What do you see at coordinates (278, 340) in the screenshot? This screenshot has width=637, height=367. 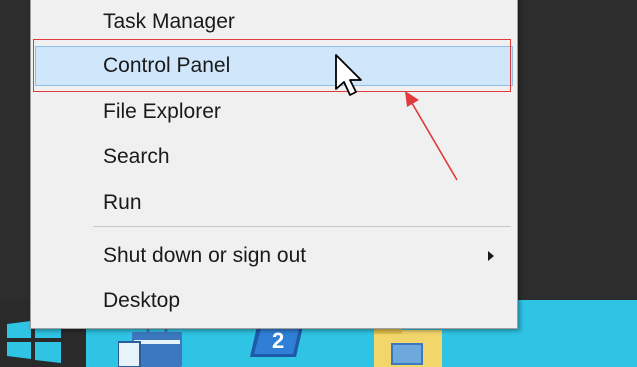 I see `svg-text: 2` at bounding box center [278, 340].